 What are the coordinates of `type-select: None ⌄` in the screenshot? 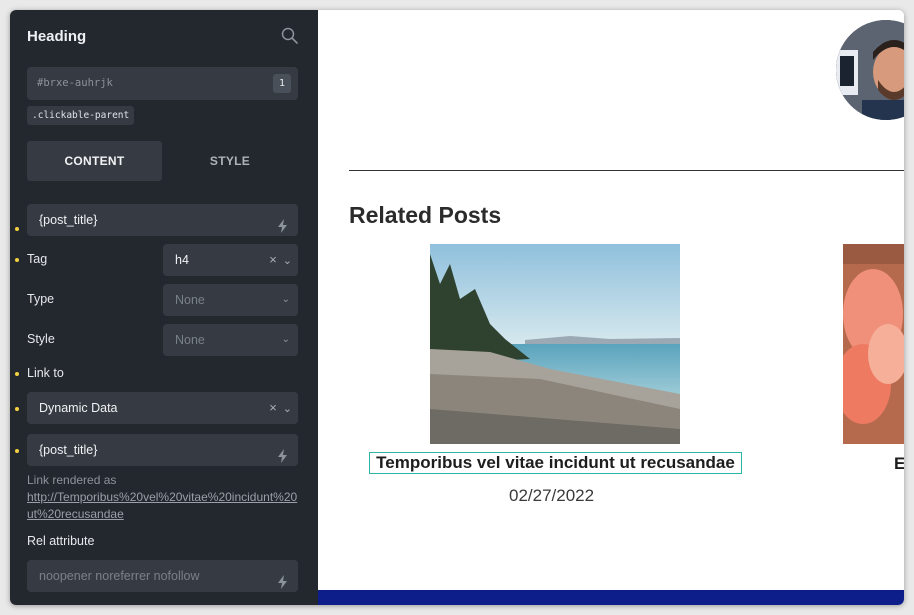 It's located at (230, 300).